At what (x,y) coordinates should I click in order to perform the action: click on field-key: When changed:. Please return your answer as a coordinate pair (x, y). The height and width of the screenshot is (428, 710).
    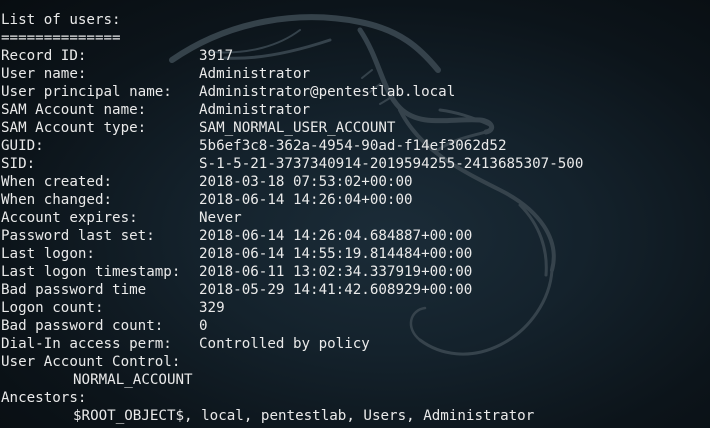
    Looking at the image, I should click on (57, 200).